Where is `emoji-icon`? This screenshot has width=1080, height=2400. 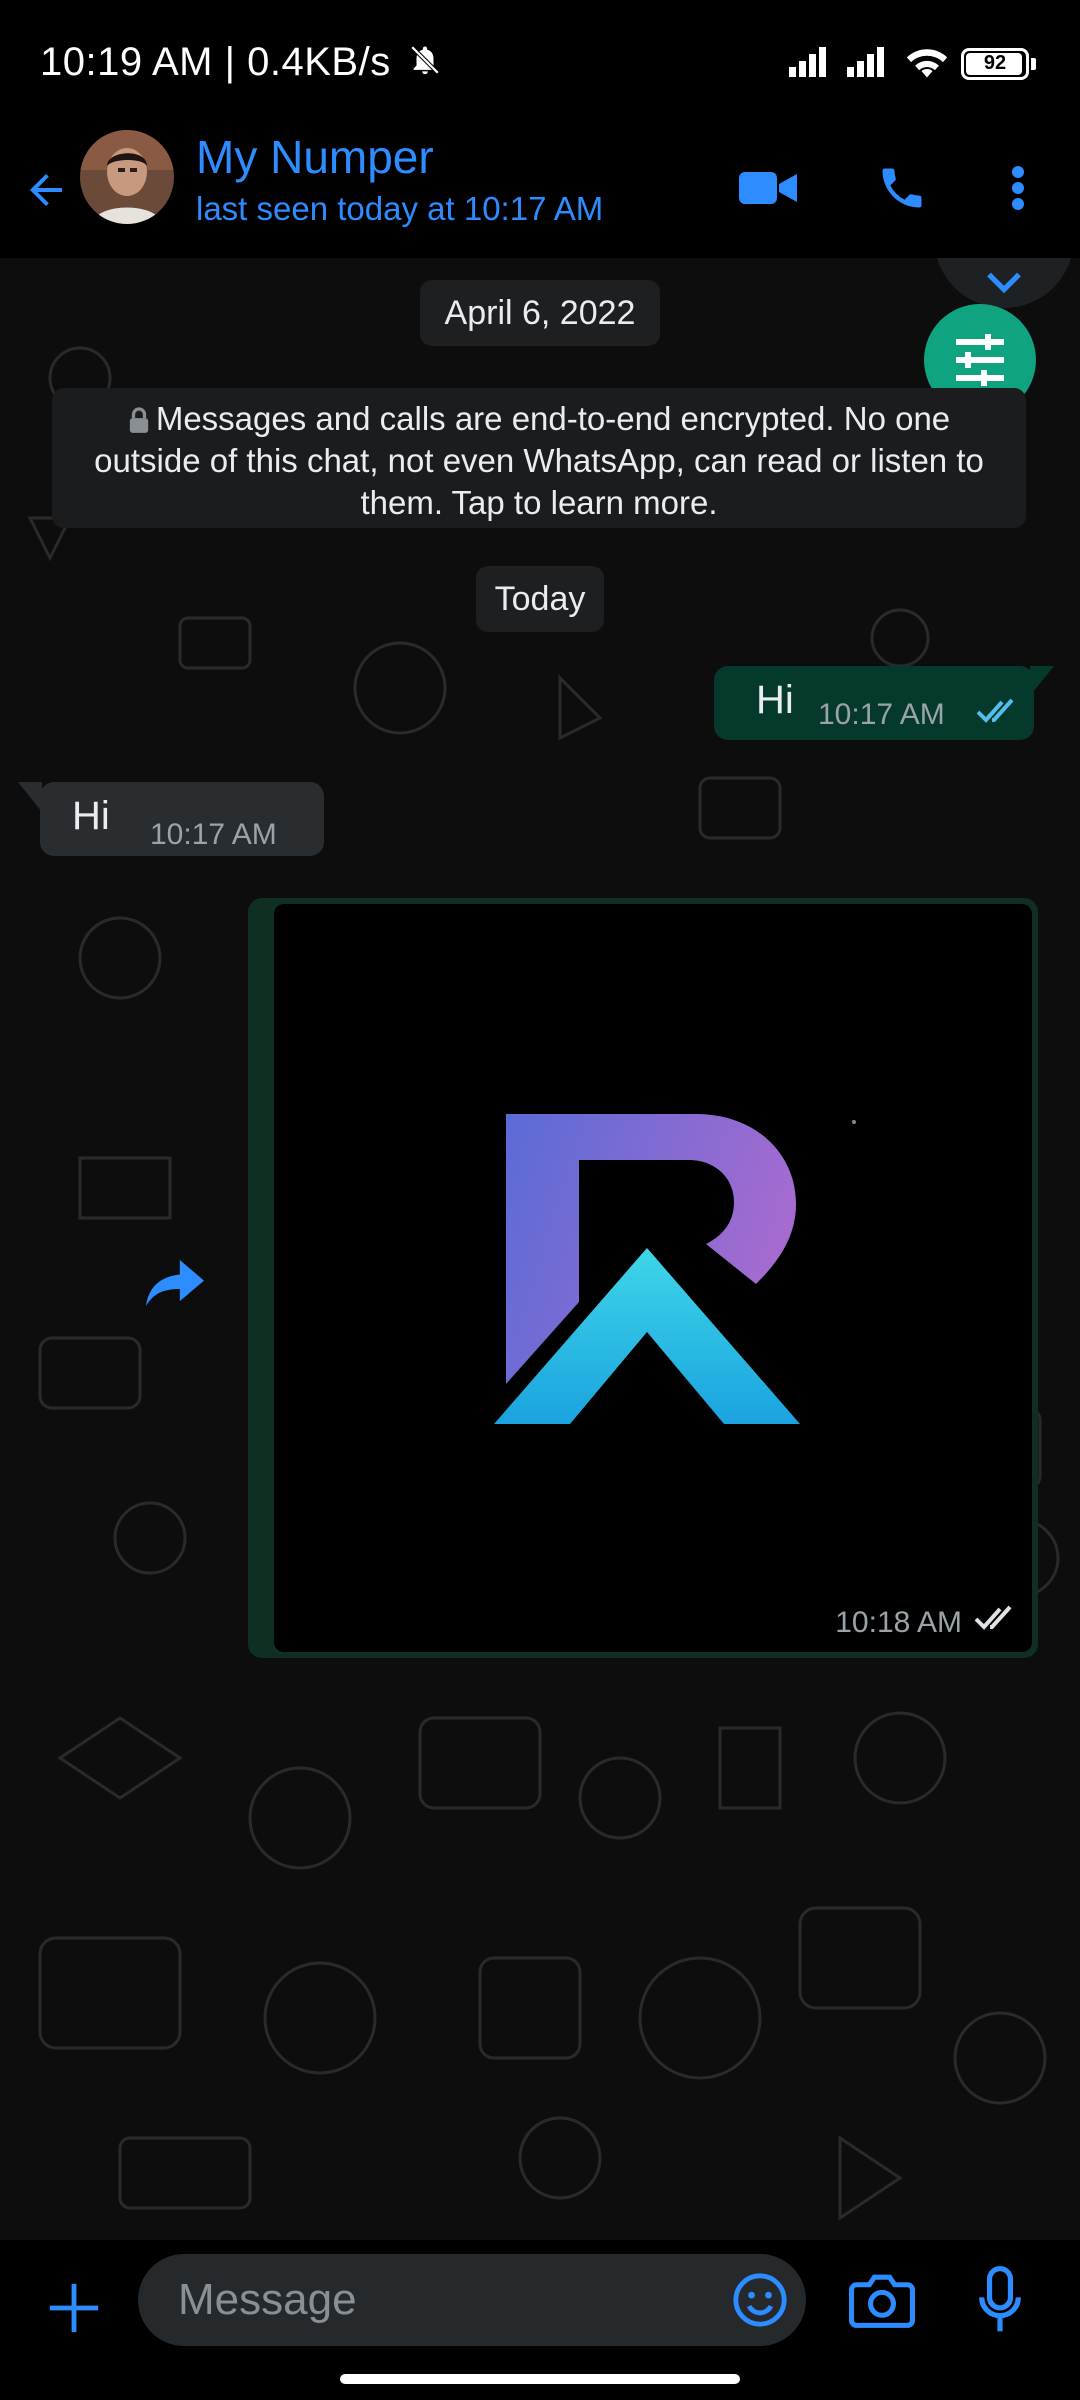
emoji-icon is located at coordinates (760, 2300).